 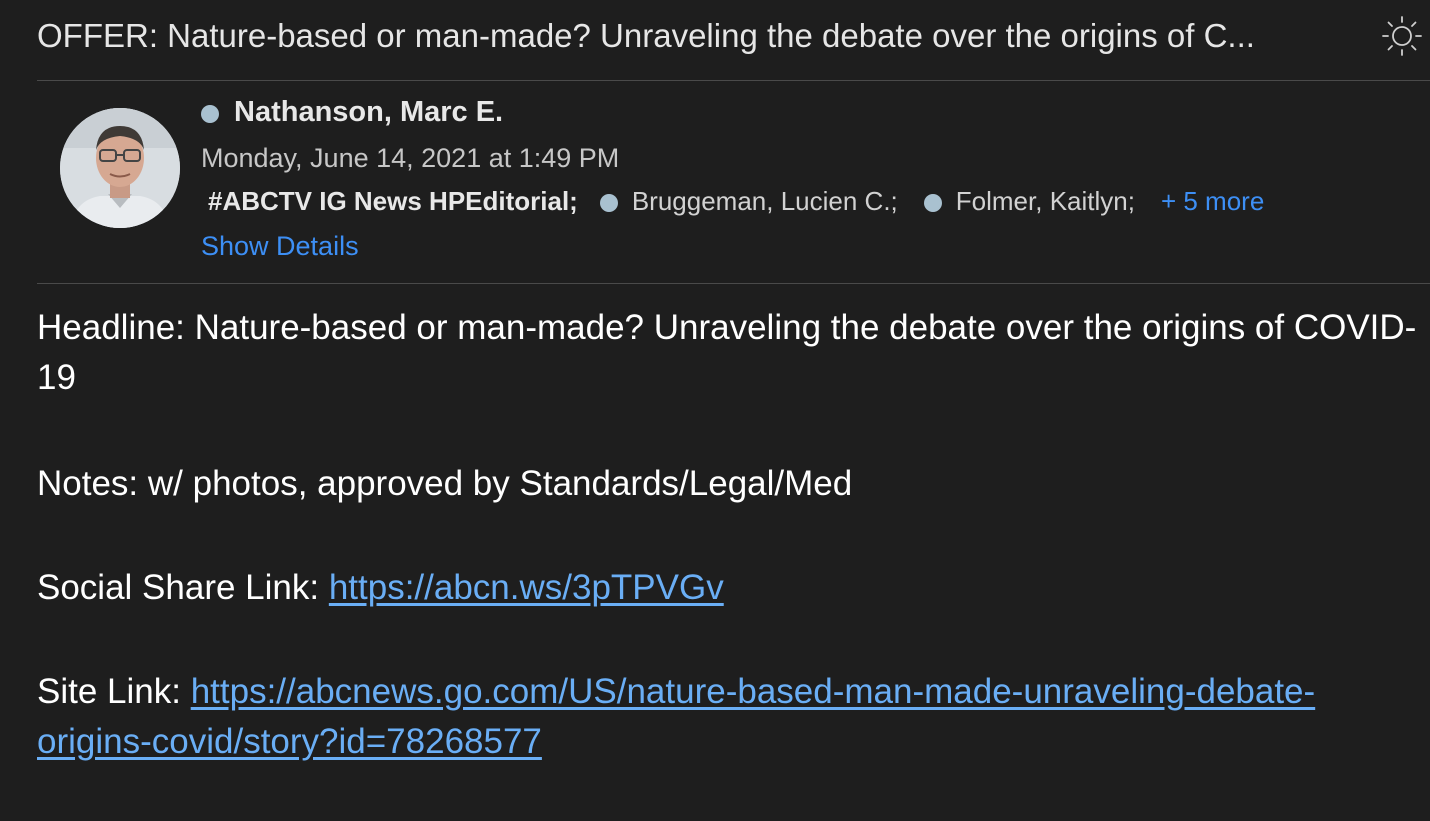 What do you see at coordinates (1212, 201) in the screenshot?
I see `more-recipients-link: + 5 more` at bounding box center [1212, 201].